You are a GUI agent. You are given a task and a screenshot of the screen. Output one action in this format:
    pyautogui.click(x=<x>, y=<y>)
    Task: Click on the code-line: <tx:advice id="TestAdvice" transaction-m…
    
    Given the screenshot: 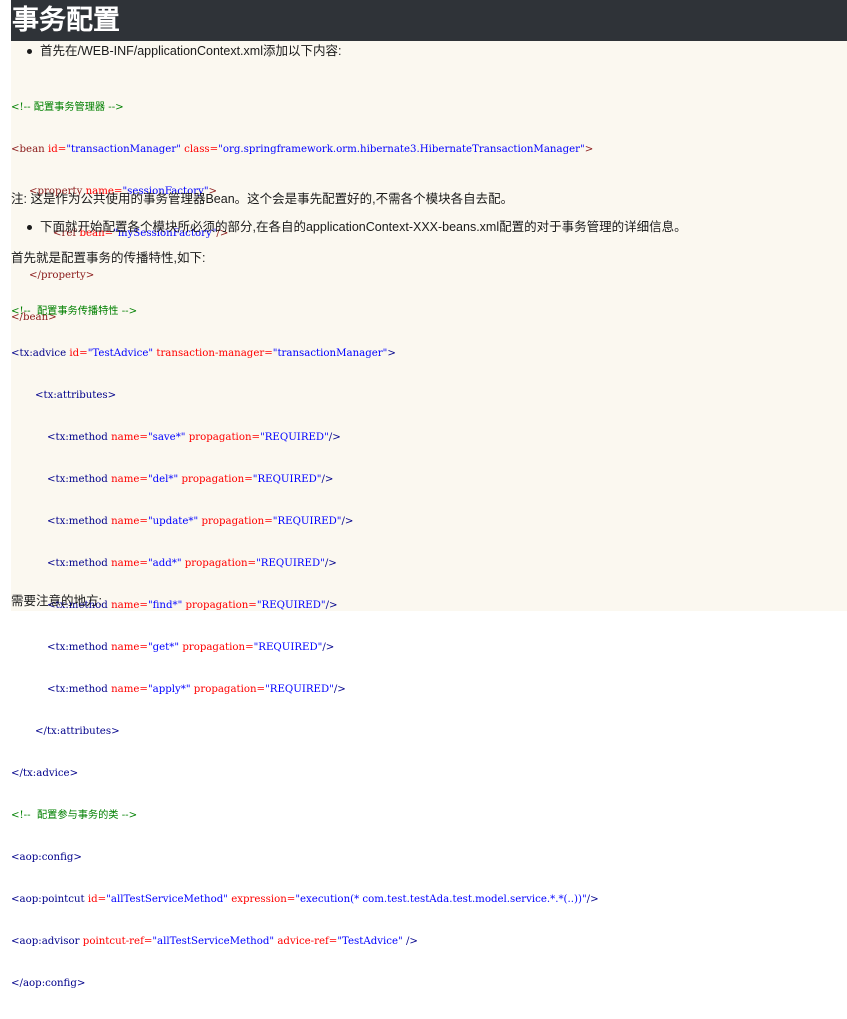 What is the action you would take?
    pyautogui.click(x=203, y=353)
    